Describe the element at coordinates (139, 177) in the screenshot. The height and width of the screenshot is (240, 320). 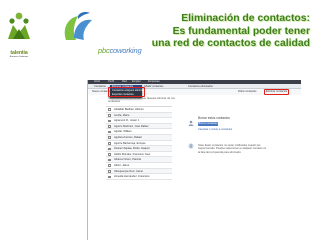
I see `contact-row: Almeida Hernández, Francisco` at that location.